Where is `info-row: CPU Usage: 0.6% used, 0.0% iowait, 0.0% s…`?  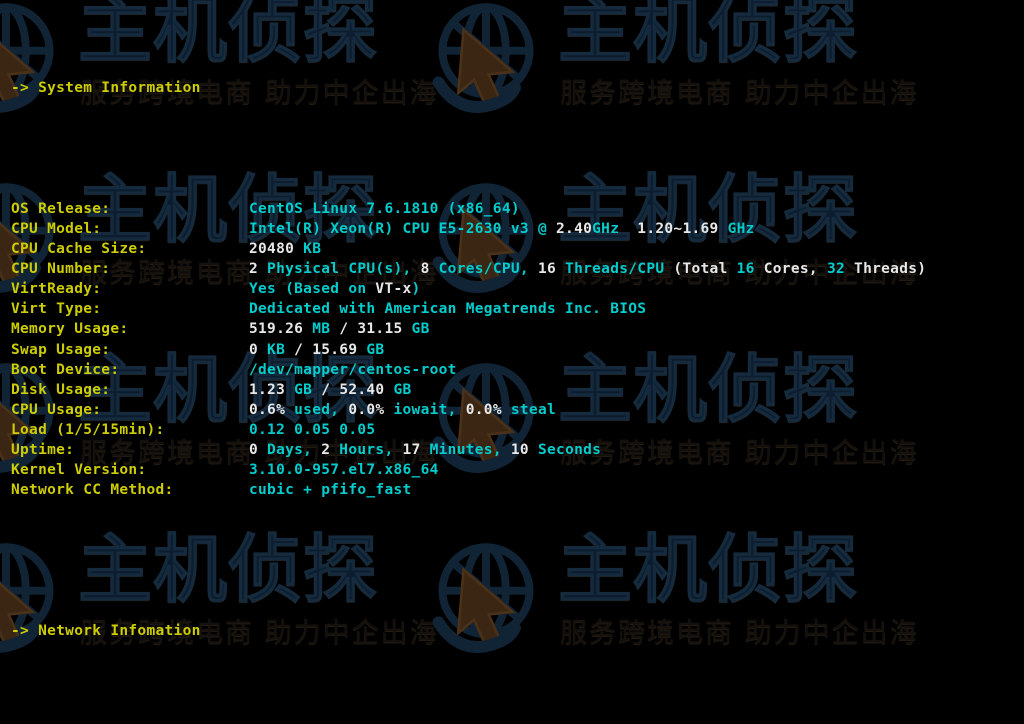
info-row: CPU Usage: 0.6% used, 0.0% iowait, 0.0% s… is located at coordinates (517, 410).